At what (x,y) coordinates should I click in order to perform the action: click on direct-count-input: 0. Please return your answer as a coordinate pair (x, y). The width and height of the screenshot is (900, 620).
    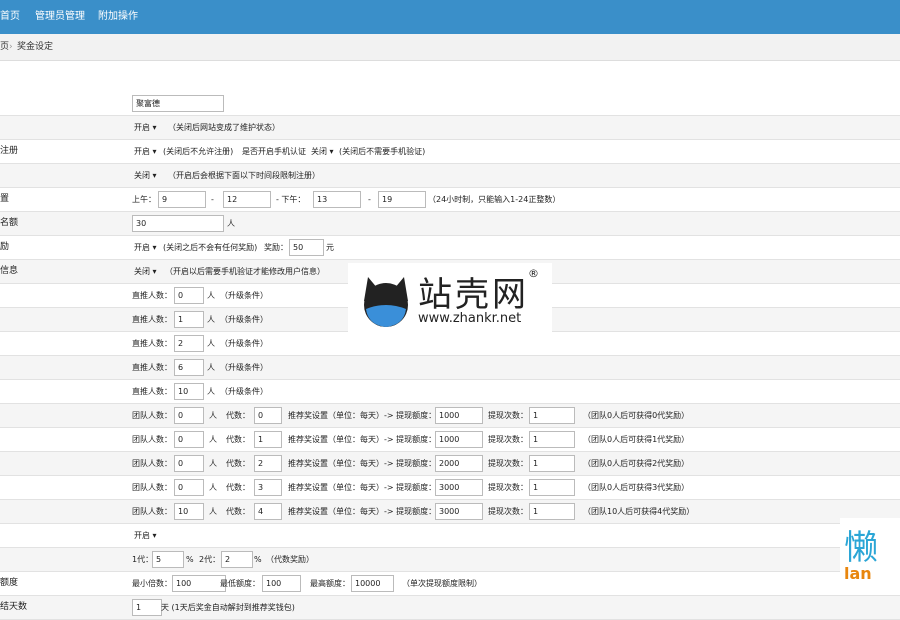
    Looking at the image, I should click on (189, 295).